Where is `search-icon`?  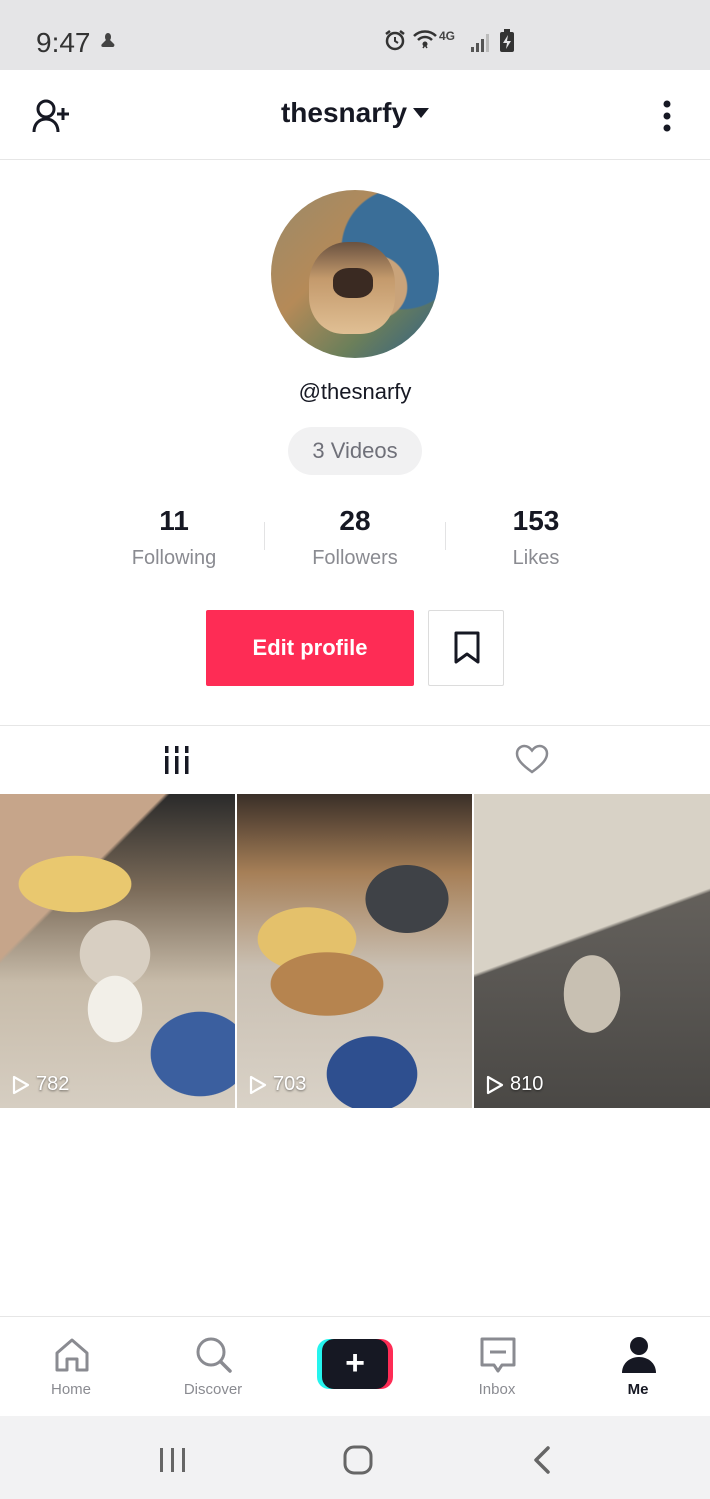
search-icon is located at coordinates (214, 1355).